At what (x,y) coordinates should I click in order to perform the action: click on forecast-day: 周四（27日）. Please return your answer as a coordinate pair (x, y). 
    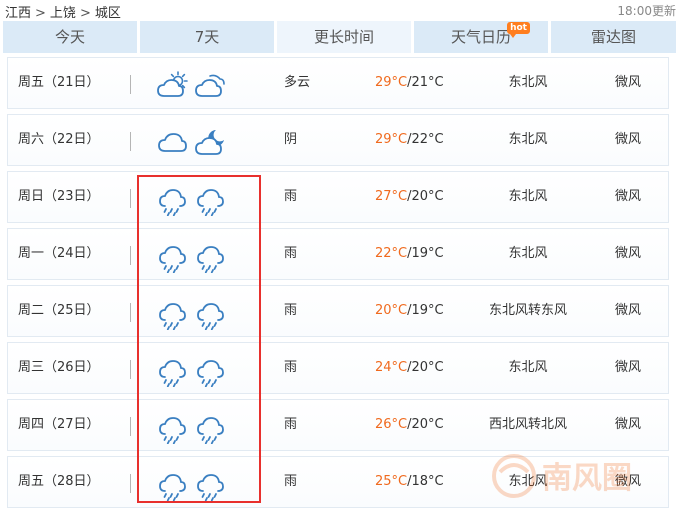
    Looking at the image, I should click on (59, 424).